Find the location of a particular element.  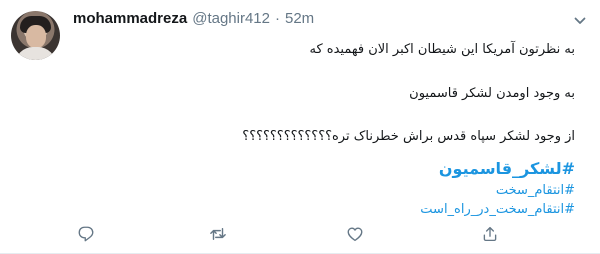

chevron-down-icon is located at coordinates (580, 21).